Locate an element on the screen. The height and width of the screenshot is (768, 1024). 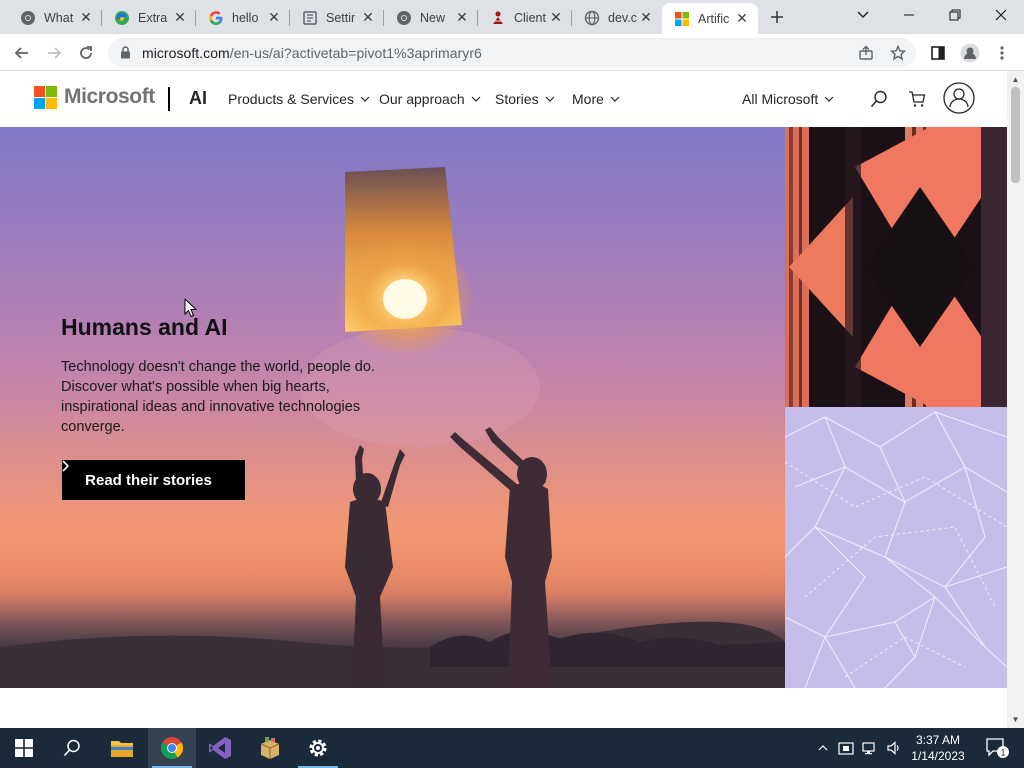
tab-title: hello is located at coordinates (245, 17).